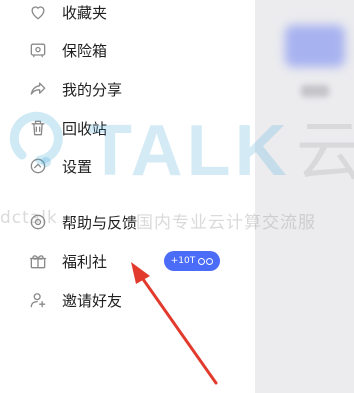 This screenshot has height=393, width=354. What do you see at coordinates (206, 261) in the screenshot?
I see `coin-icon` at bounding box center [206, 261].